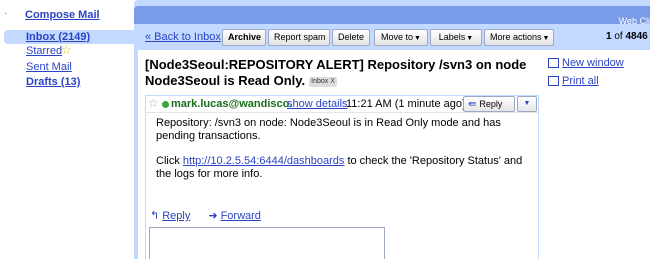 The height and width of the screenshot is (259, 650). I want to click on dashboard-link: http://10.2.5.54:6444/dashboards, so click(263, 161).